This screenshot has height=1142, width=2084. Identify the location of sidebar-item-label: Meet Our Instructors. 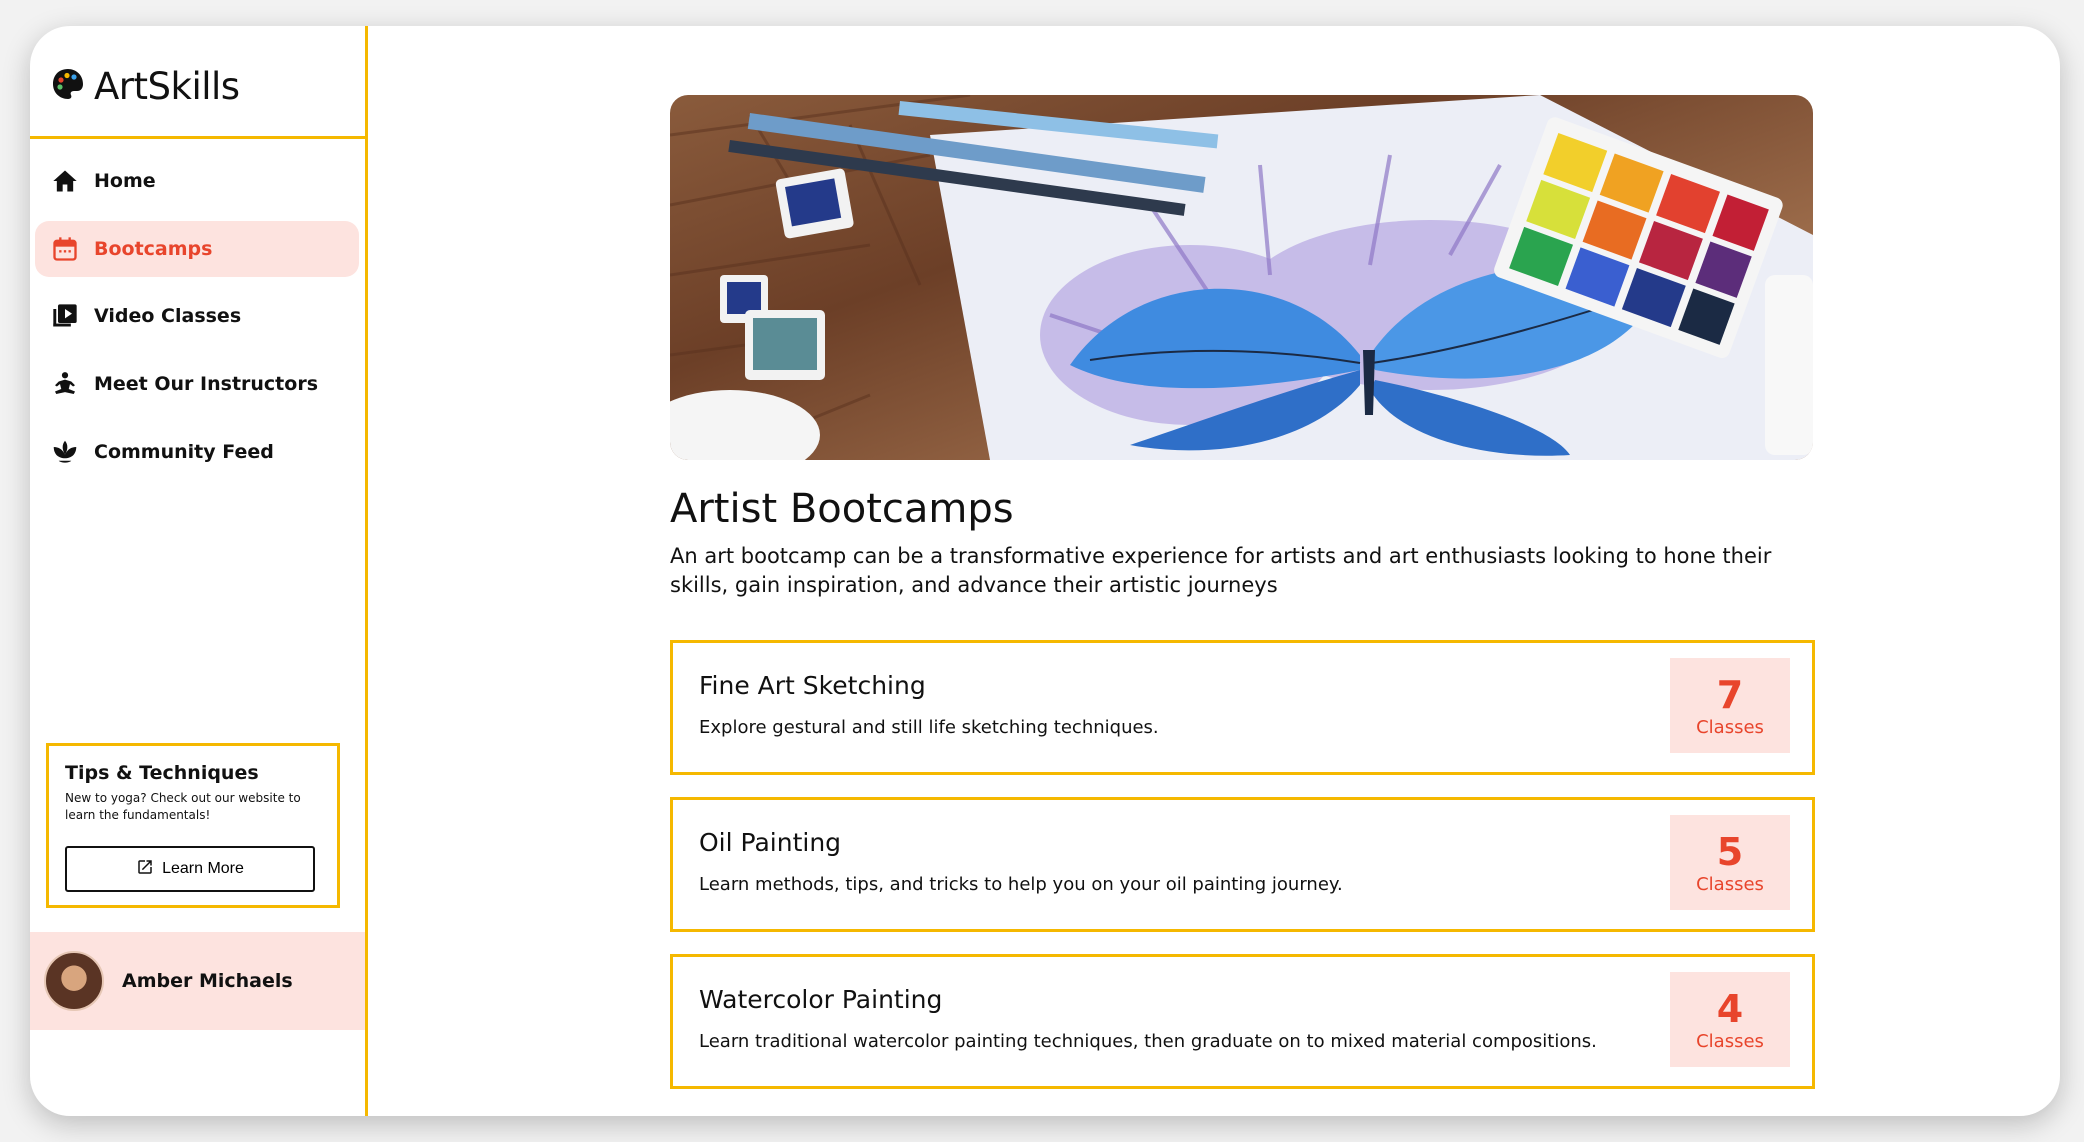
(206, 384).